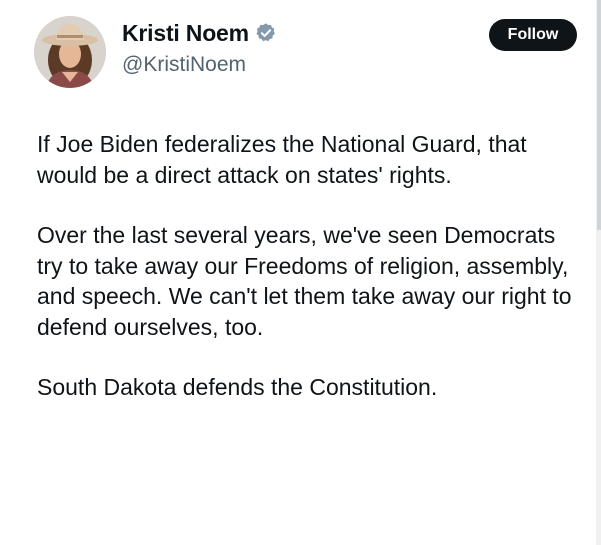  Describe the element at coordinates (599, 115) in the screenshot. I see `scrollbar-thumb` at that location.